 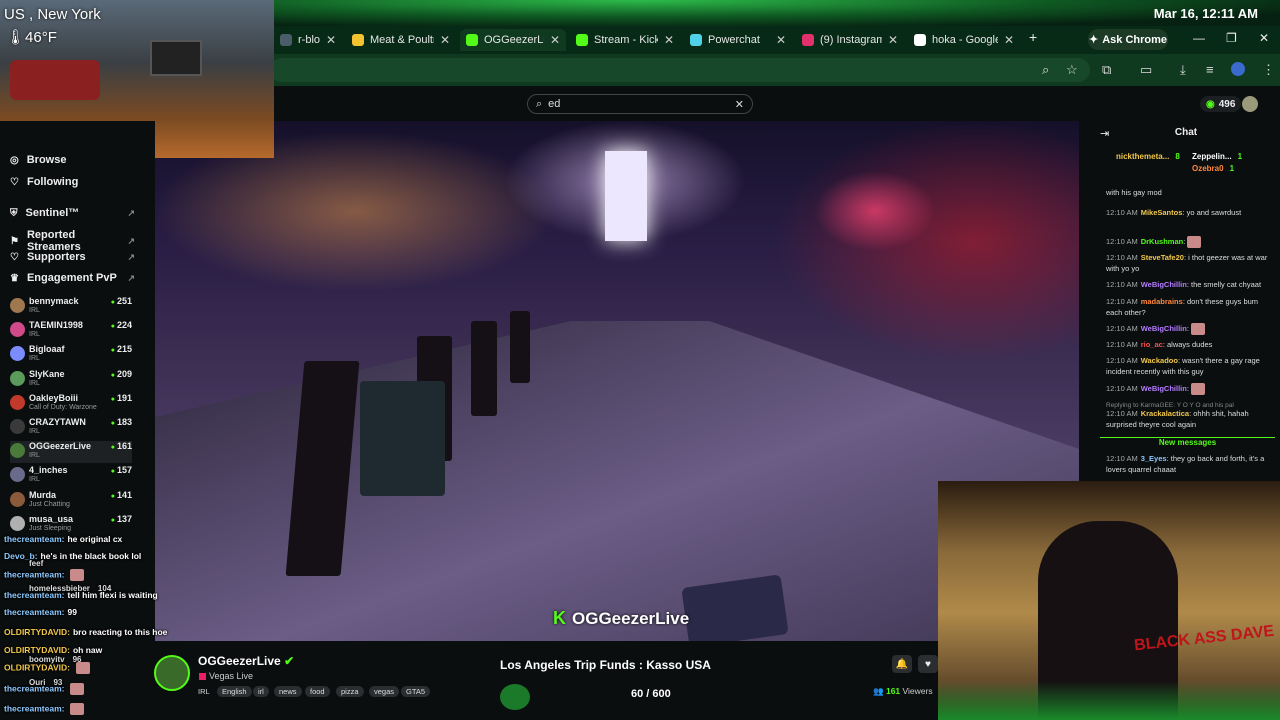 What do you see at coordinates (71, 307) in the screenshot?
I see `followed-channel: bennymackIRL 251` at bounding box center [71, 307].